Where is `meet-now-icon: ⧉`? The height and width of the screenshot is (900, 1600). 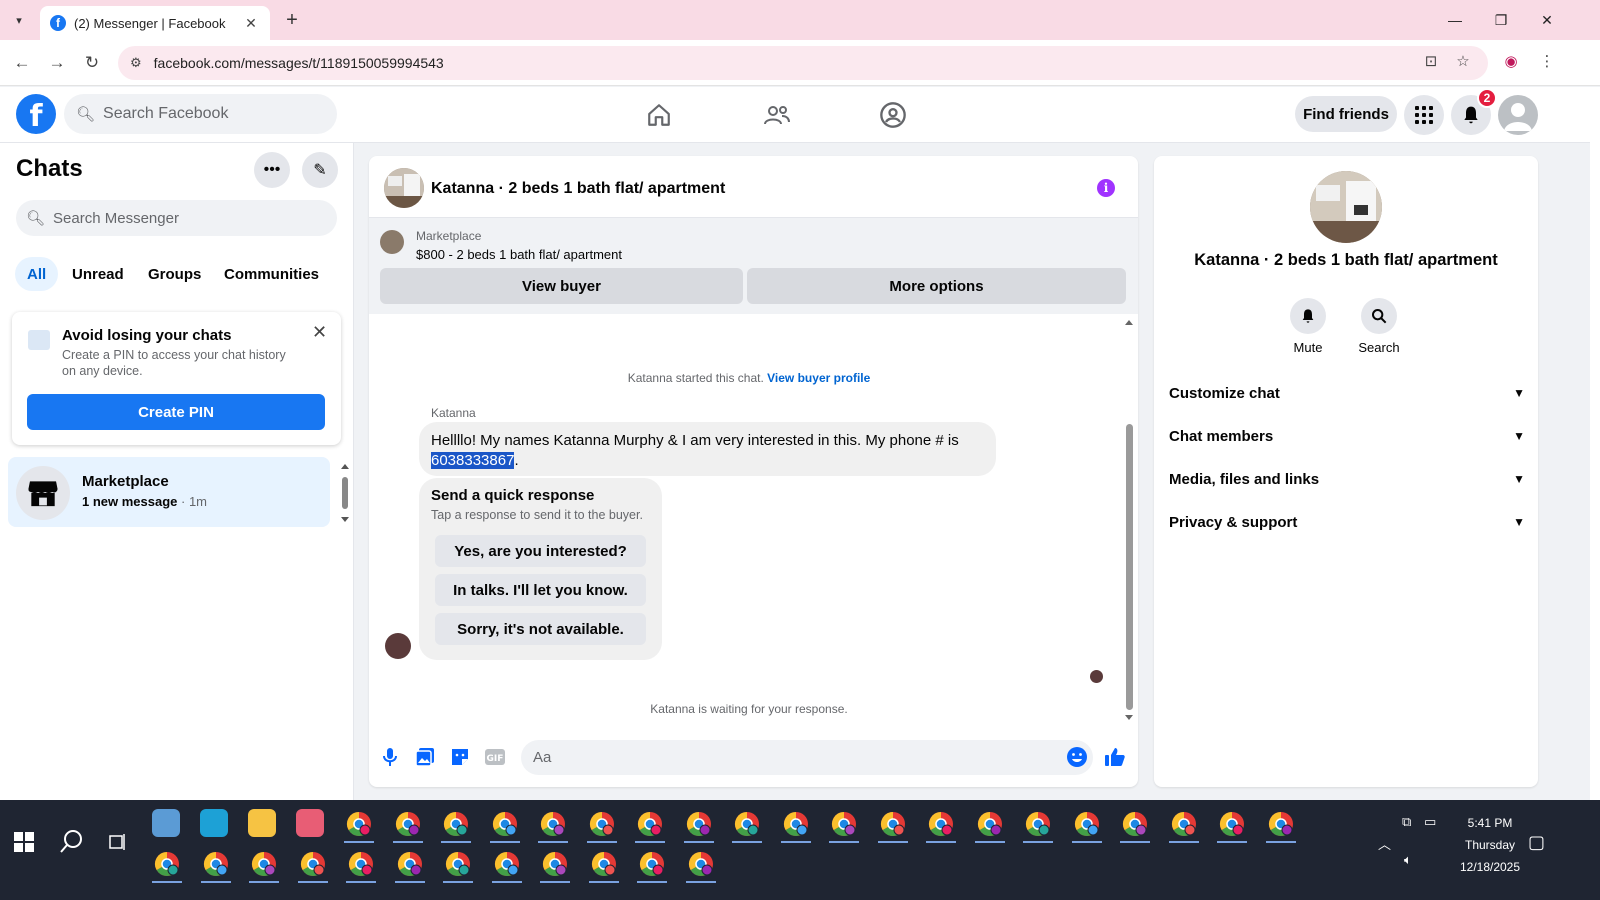 meet-now-icon: ⧉ is located at coordinates (1406, 822).